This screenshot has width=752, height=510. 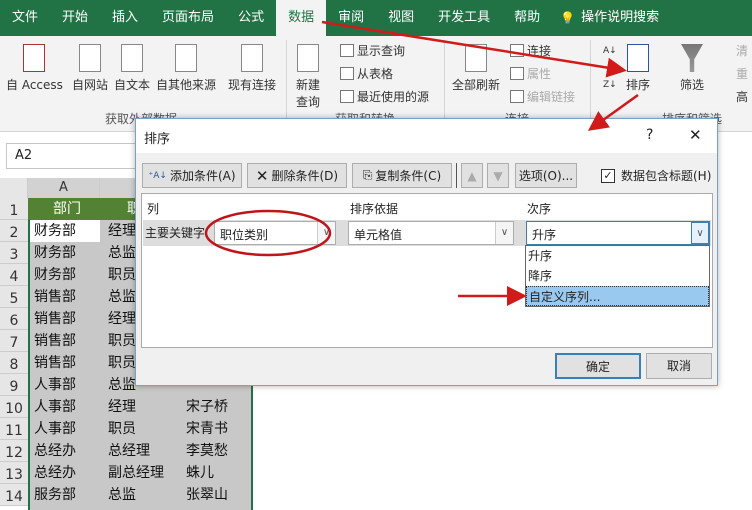 What do you see at coordinates (188, 18) in the screenshot?
I see `tab-page-layout: 页面布局` at bounding box center [188, 18].